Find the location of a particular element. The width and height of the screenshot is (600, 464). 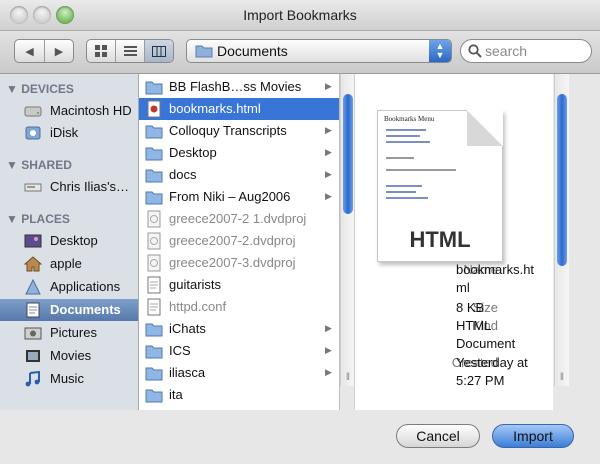

file-column-scrollbar: ‖ is located at coordinates (347, 230).